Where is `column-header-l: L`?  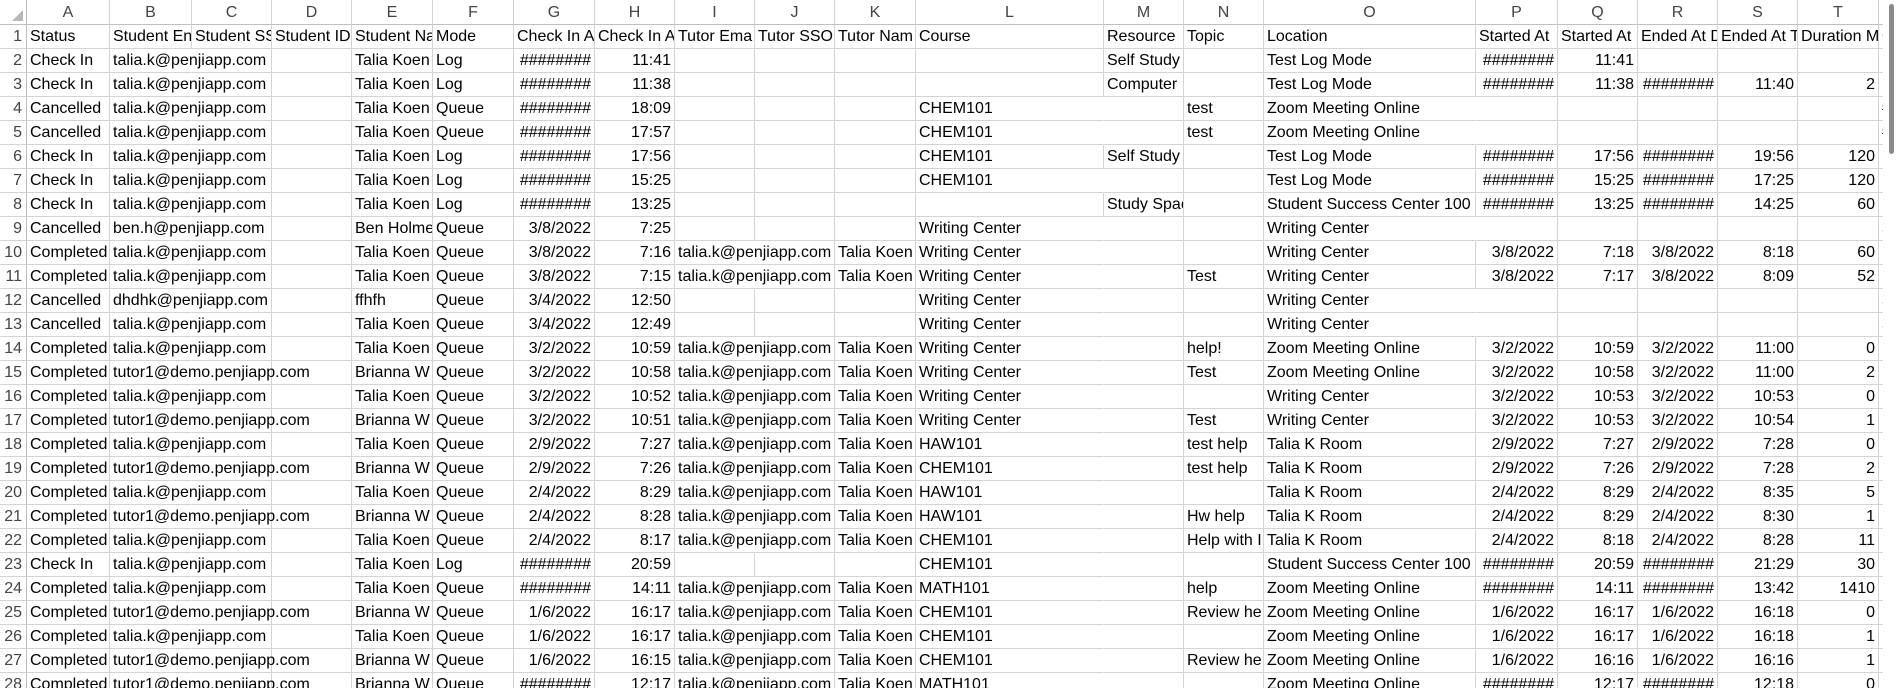 column-header-l: L is located at coordinates (1010, 12).